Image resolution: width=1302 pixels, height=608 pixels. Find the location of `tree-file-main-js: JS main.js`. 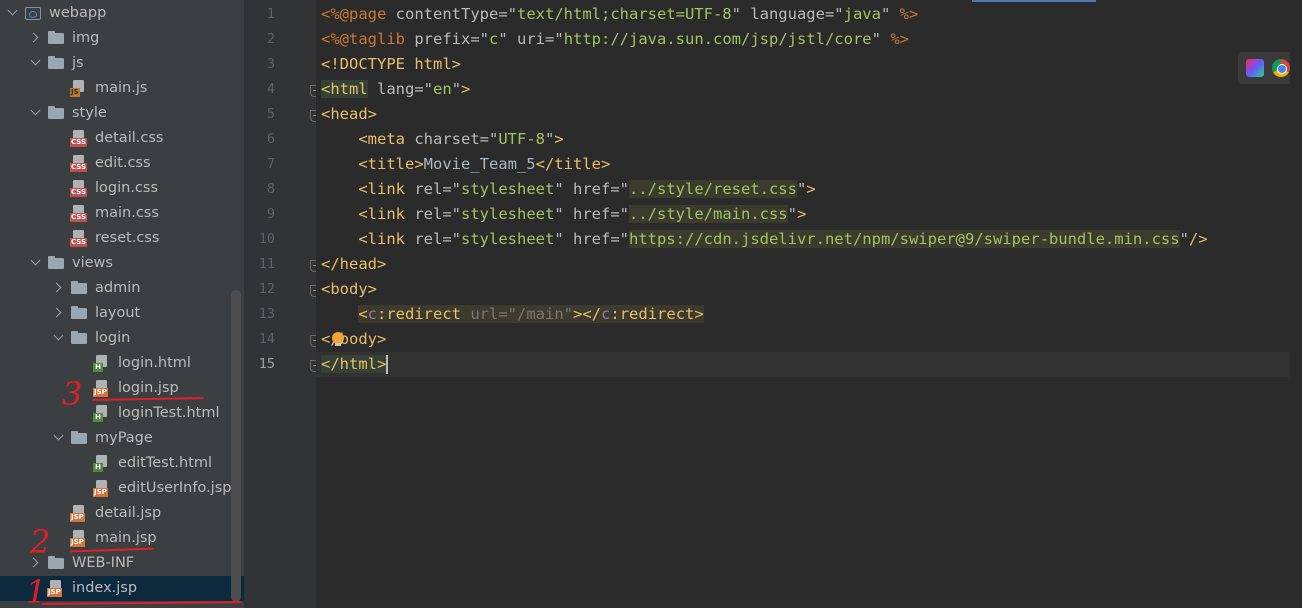

tree-file-main-js: JS main.js is located at coordinates (122, 88).